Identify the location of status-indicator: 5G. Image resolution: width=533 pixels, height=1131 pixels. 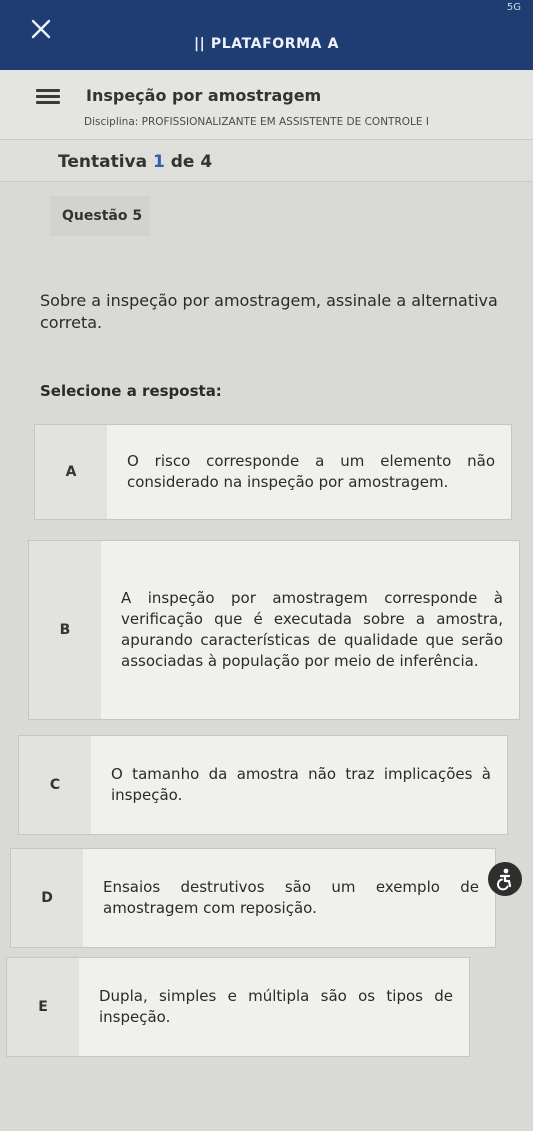
(513, 7).